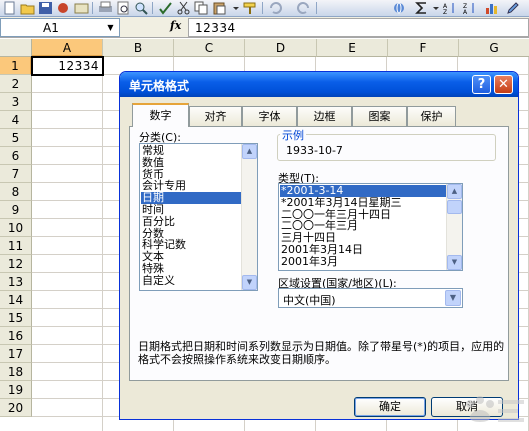 This screenshot has height=431, width=529. What do you see at coordinates (9, 8) in the screenshot?
I see `new-file-icon` at bounding box center [9, 8].